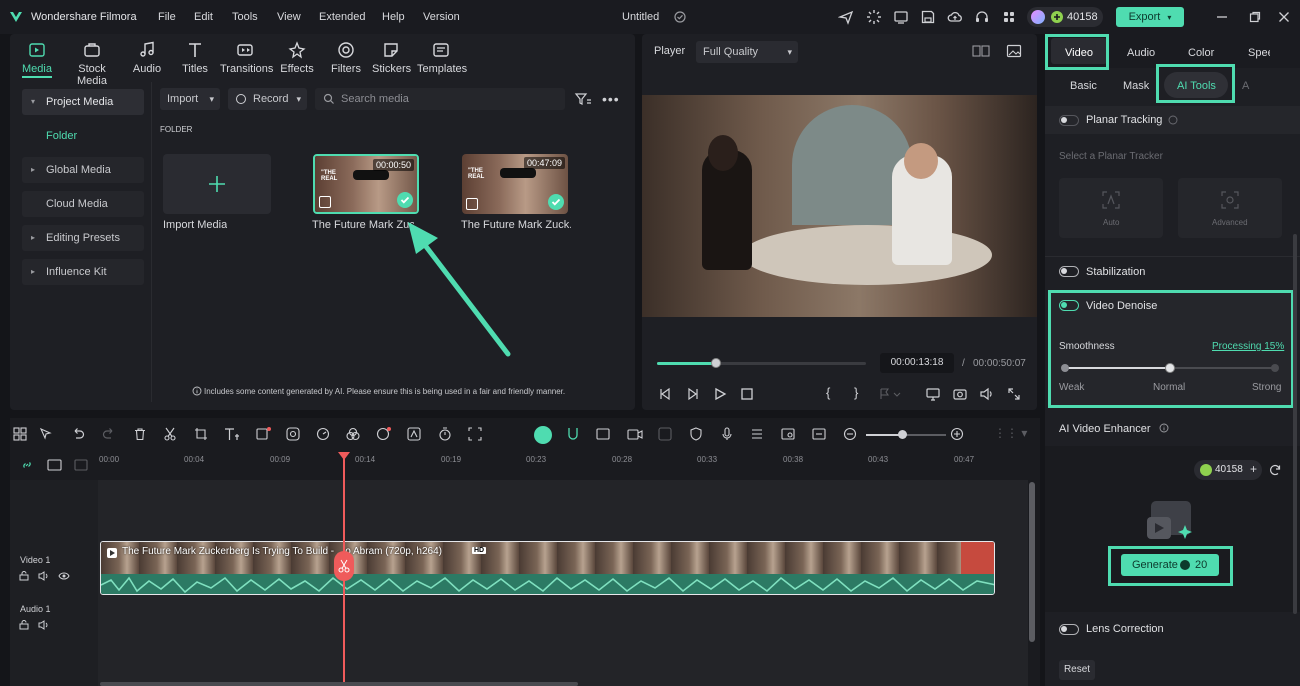 The image size is (1300, 686). What do you see at coordinates (201, 434) in the screenshot?
I see `crop-icon` at bounding box center [201, 434].